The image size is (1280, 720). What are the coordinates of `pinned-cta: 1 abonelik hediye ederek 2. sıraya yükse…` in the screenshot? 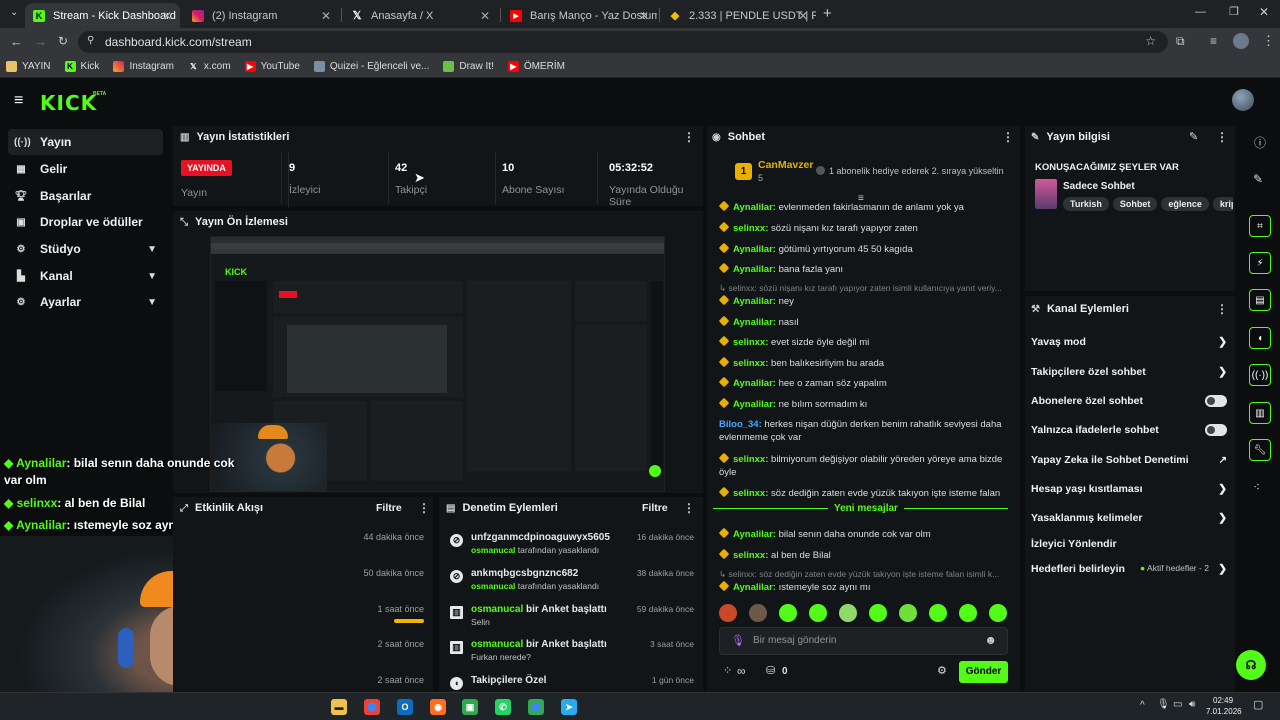 It's located at (910, 171).